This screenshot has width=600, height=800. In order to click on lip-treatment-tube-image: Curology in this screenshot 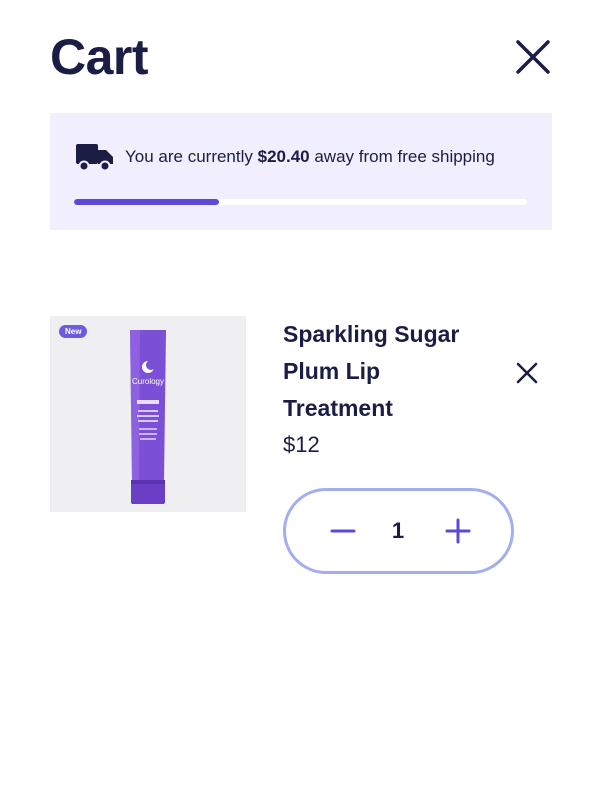, I will do `click(148, 417)`.